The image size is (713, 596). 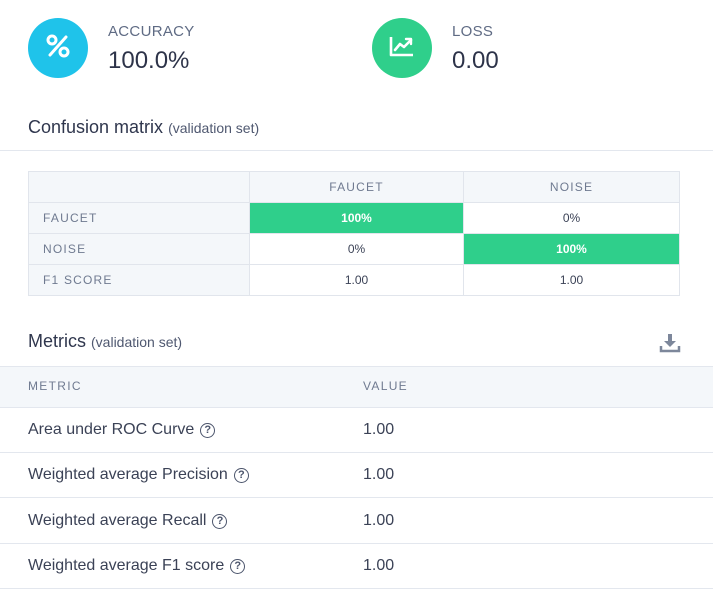 I want to click on accuracy-label: ACCURACY, so click(x=151, y=31).